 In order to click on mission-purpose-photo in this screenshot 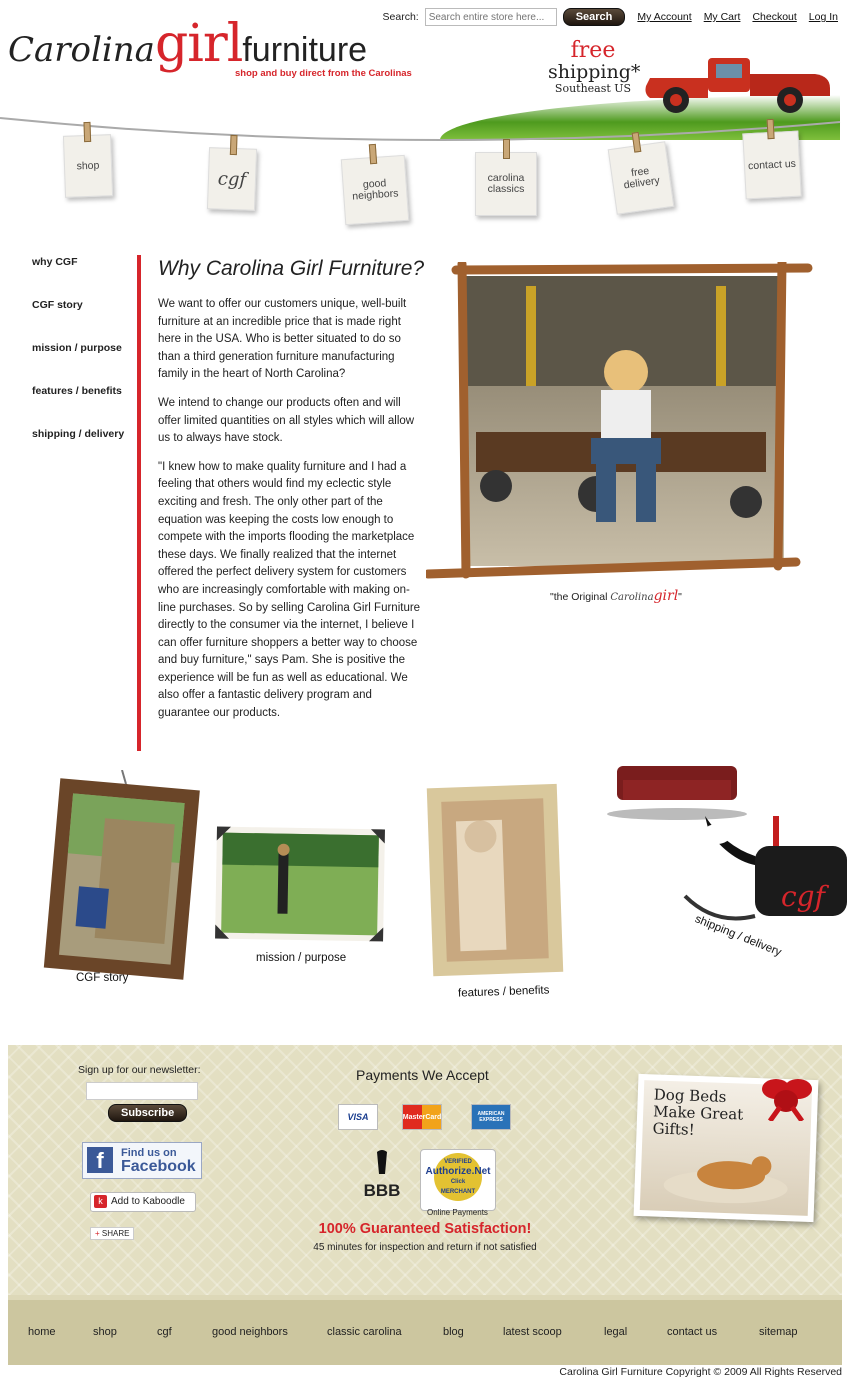, I will do `click(301, 885)`.